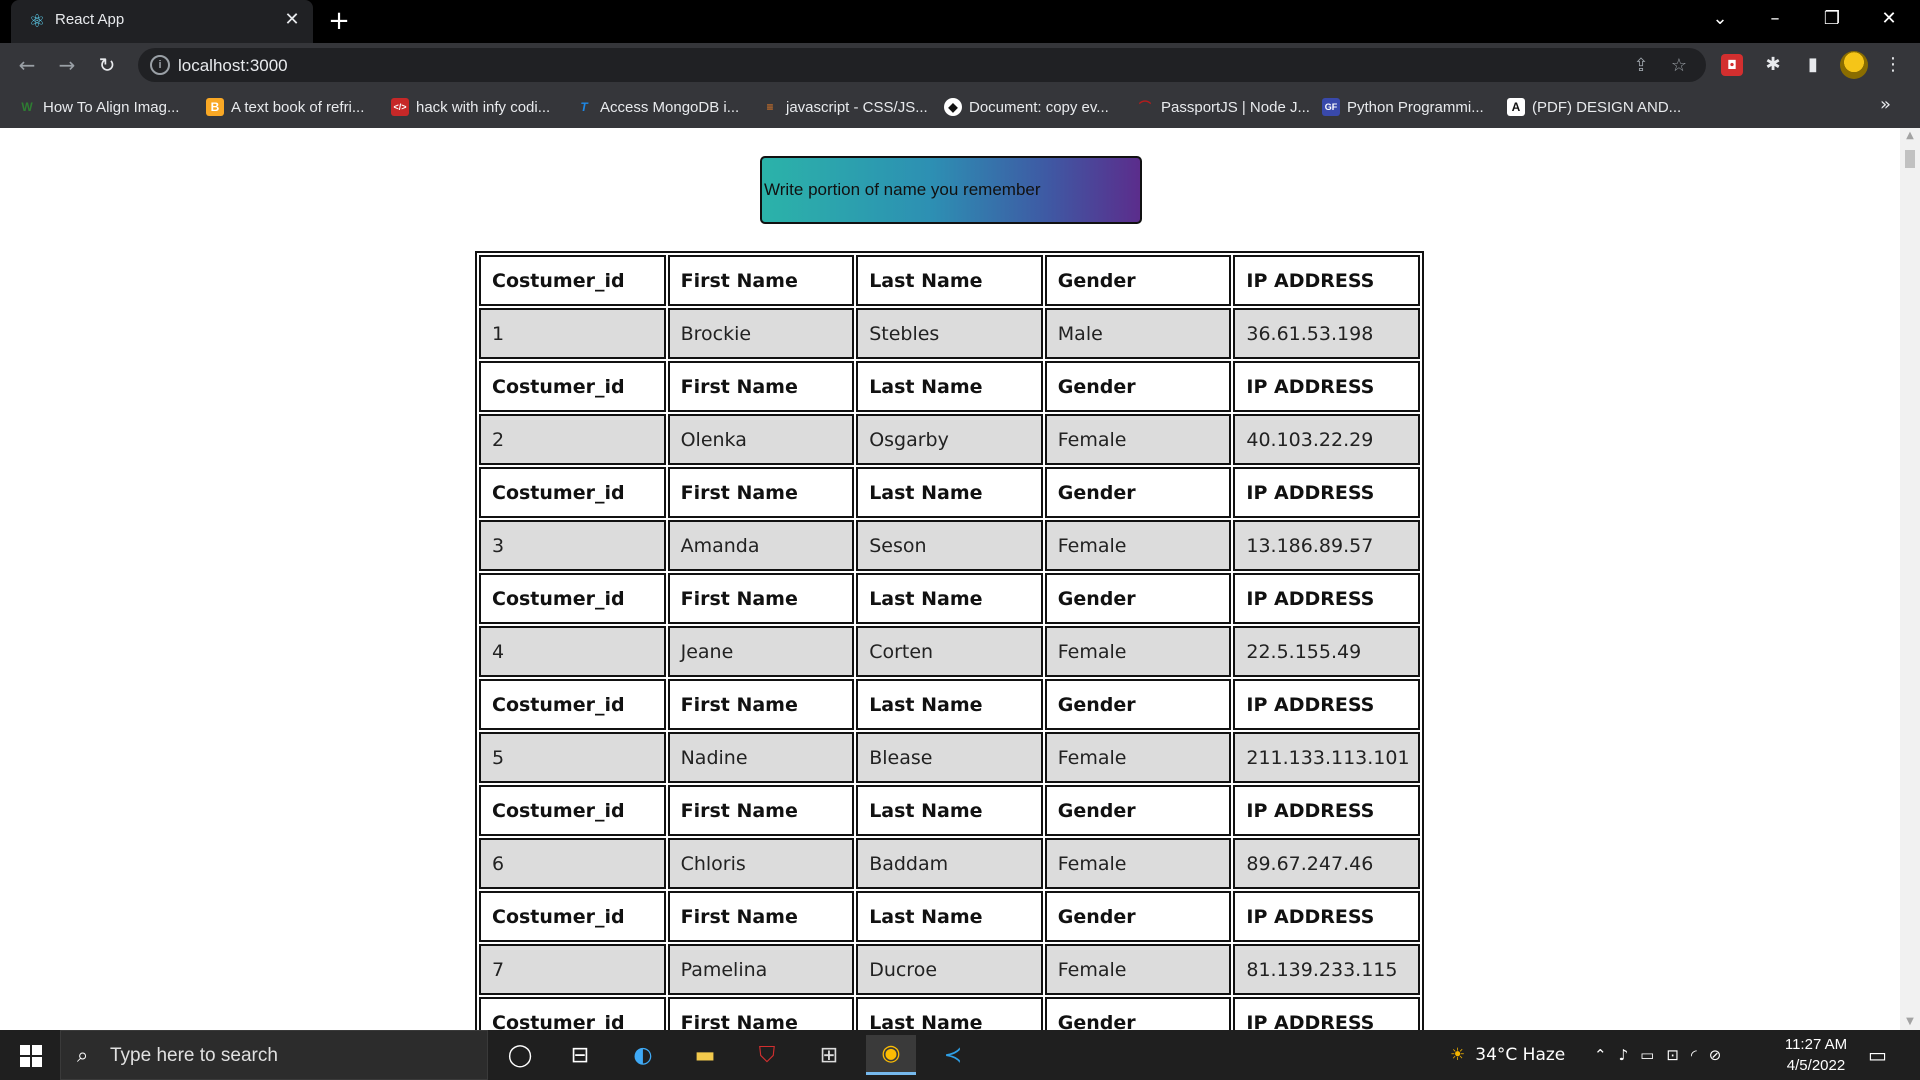  Describe the element at coordinates (761, 545) in the screenshot. I see `table-cell: Amanda` at that location.